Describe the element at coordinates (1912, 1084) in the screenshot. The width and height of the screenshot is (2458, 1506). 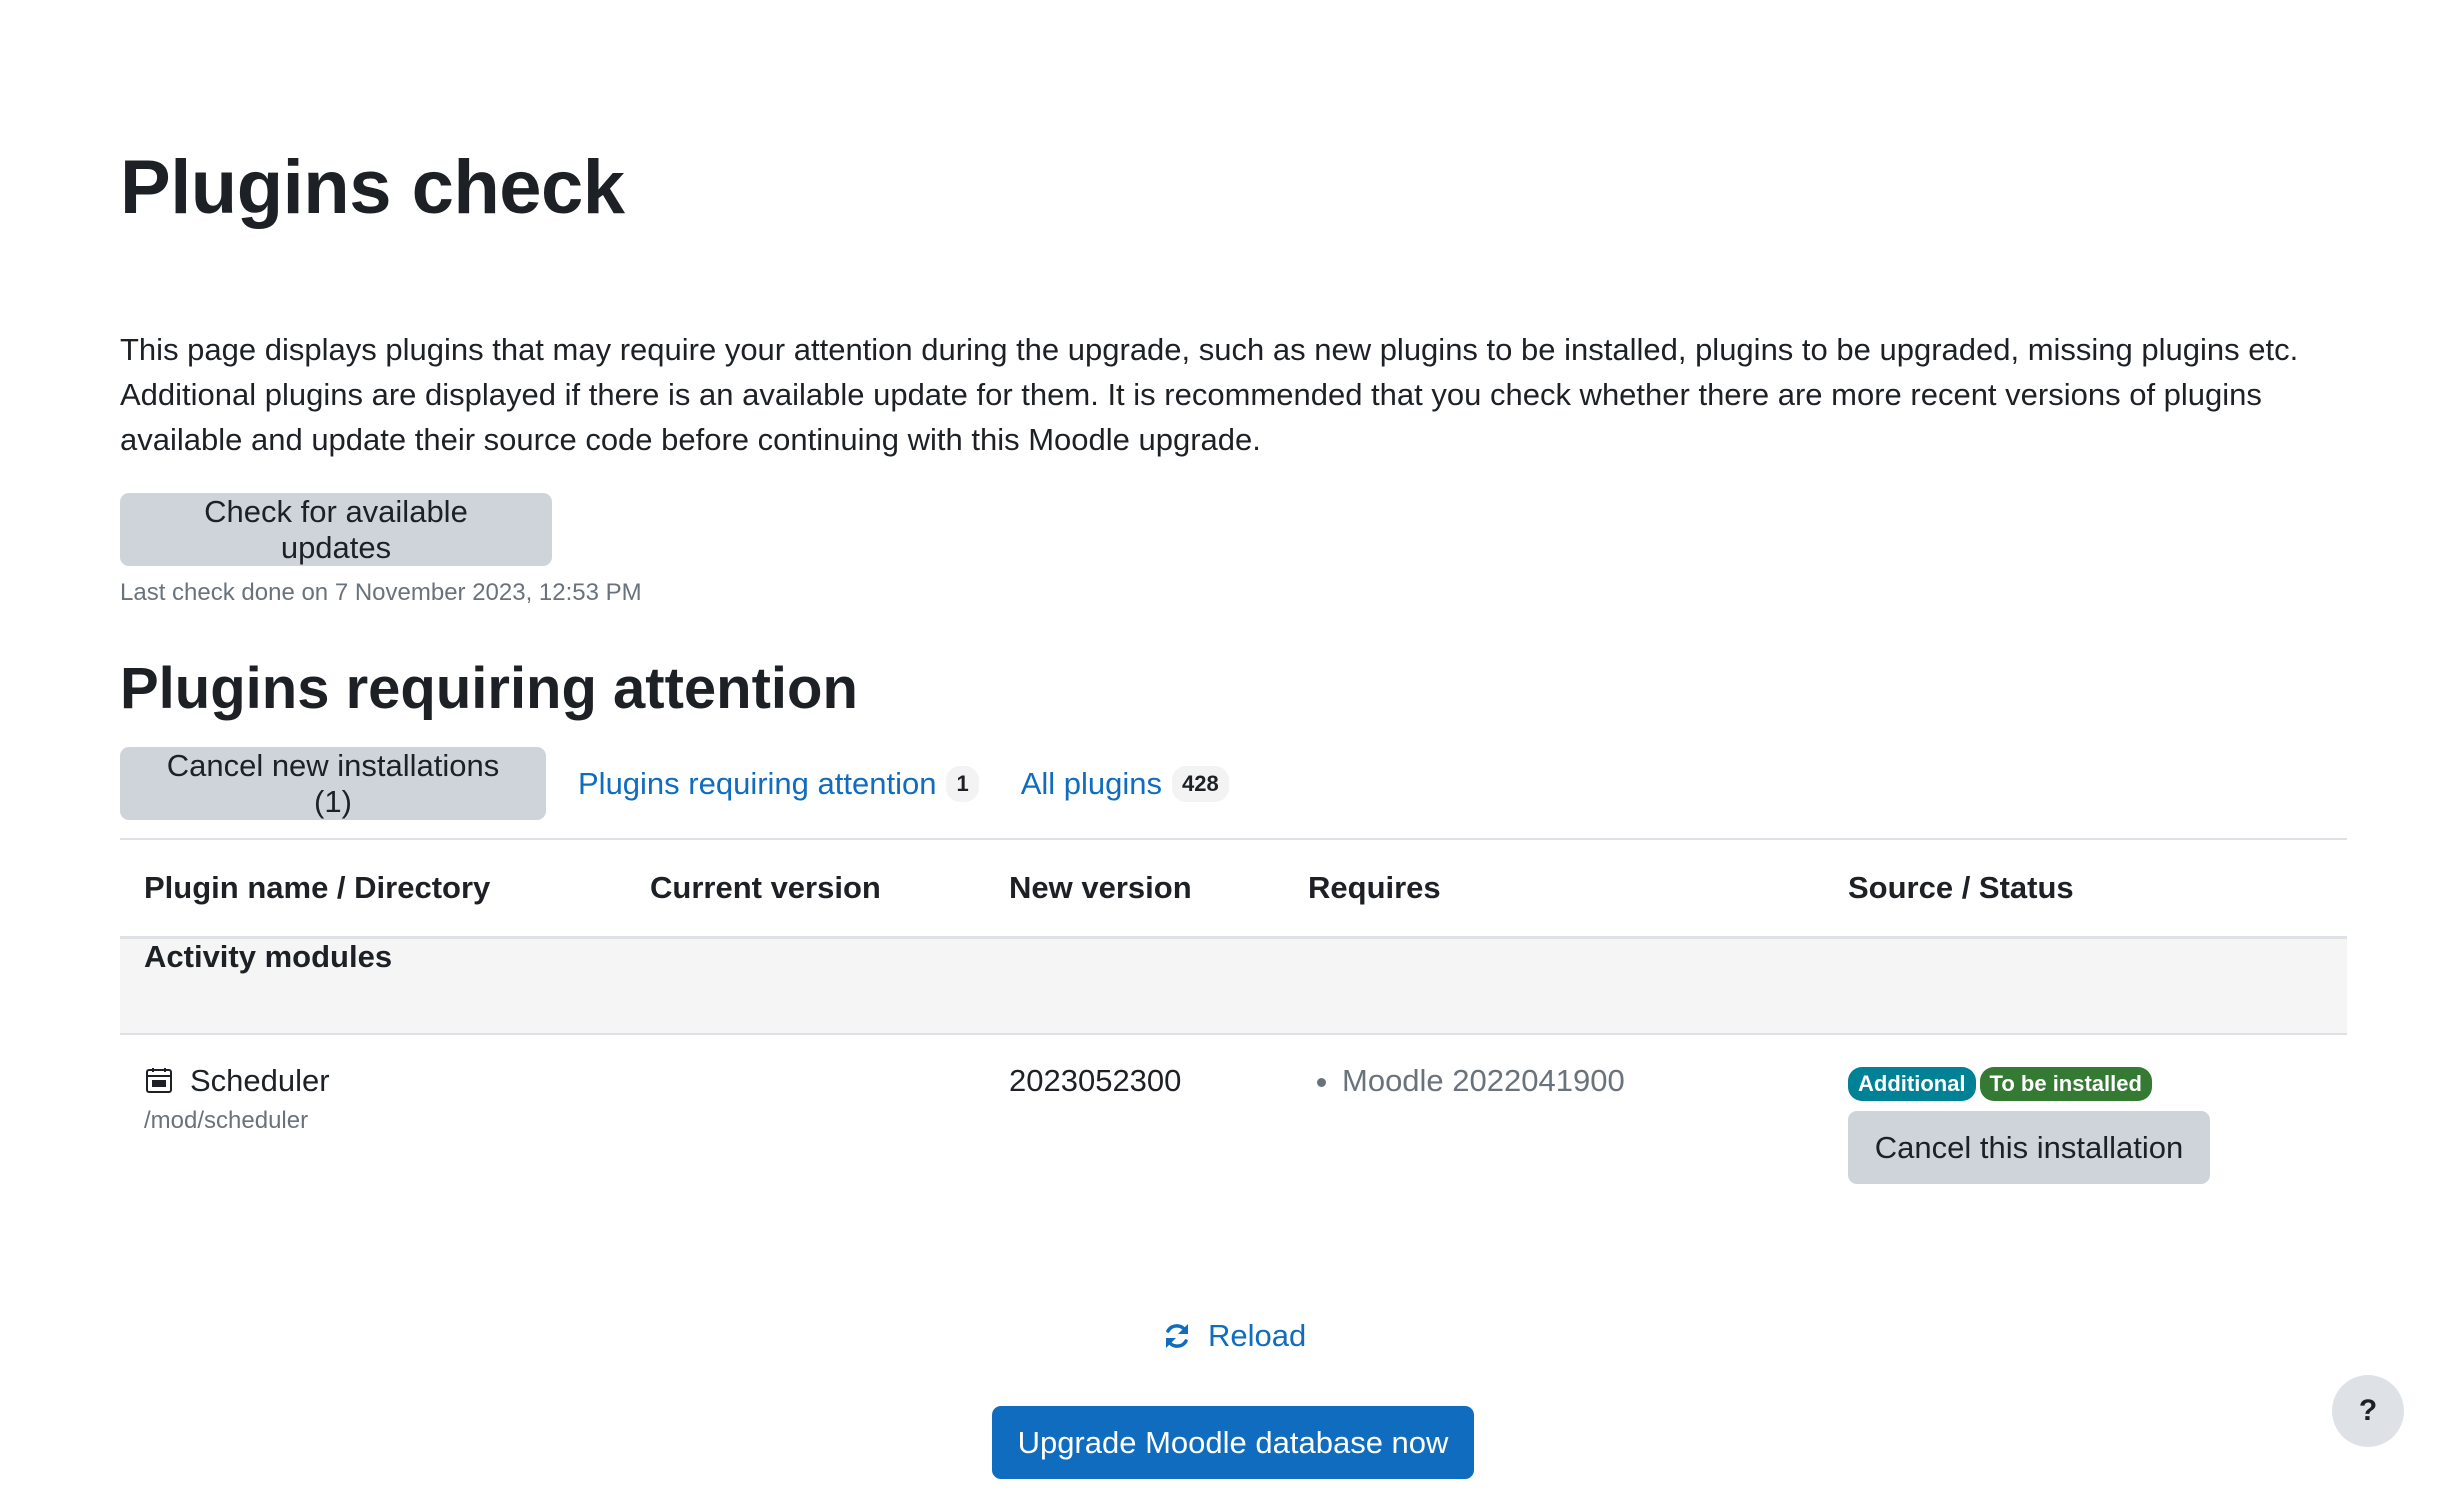
I see `additional-badge: Additional` at that location.